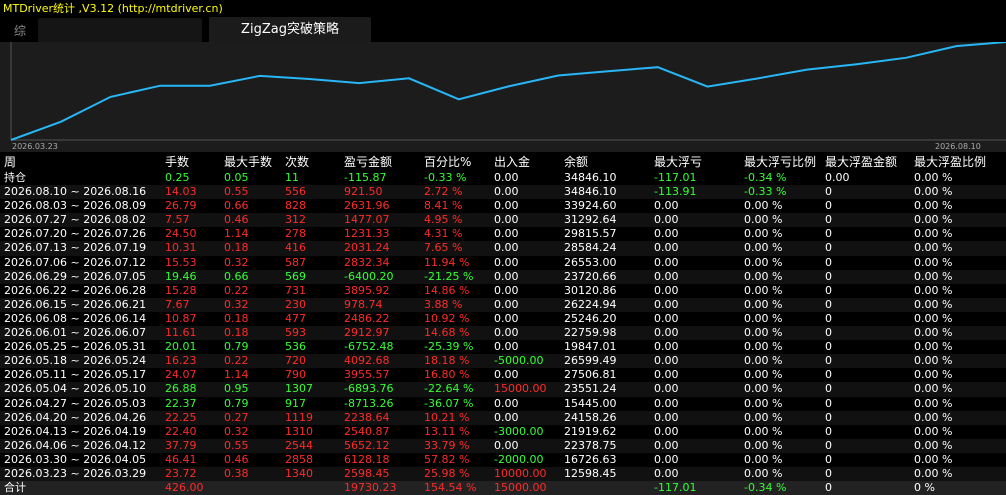  Describe the element at coordinates (443, 206) in the screenshot. I see `table-cell: 8.41 %` at that location.